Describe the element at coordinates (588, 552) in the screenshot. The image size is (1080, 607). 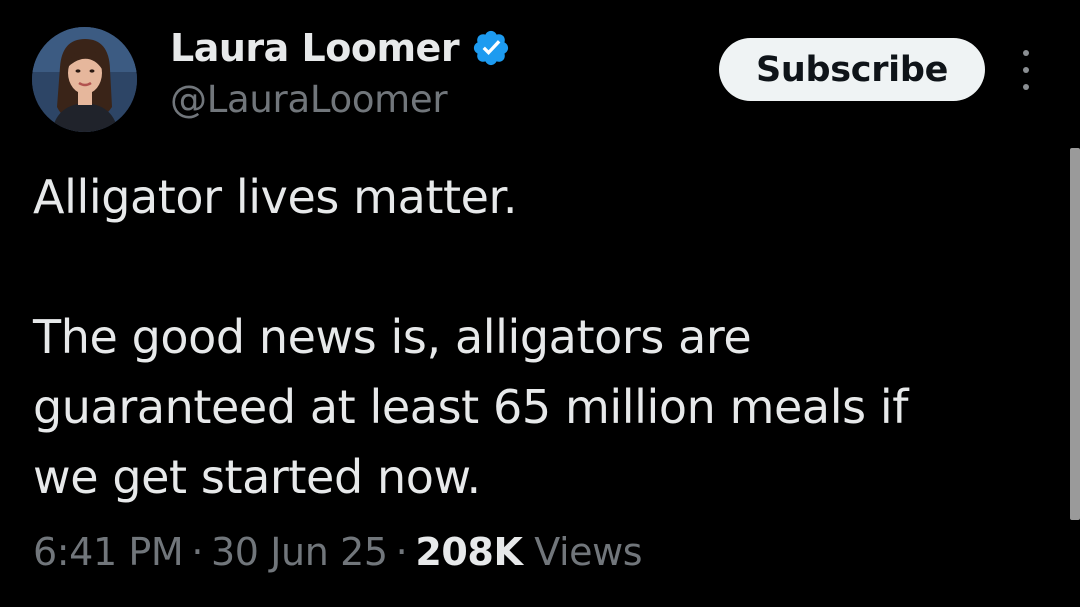
I see `views-label: Views` at that location.